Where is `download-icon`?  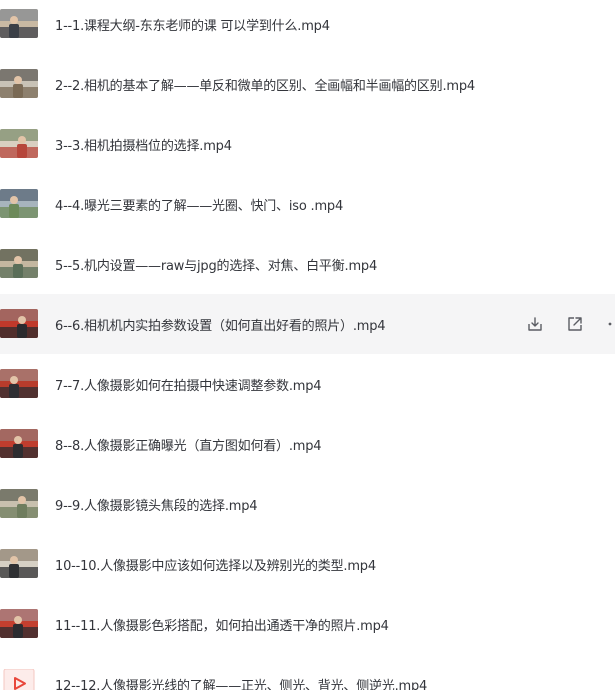 download-icon is located at coordinates (535, 324).